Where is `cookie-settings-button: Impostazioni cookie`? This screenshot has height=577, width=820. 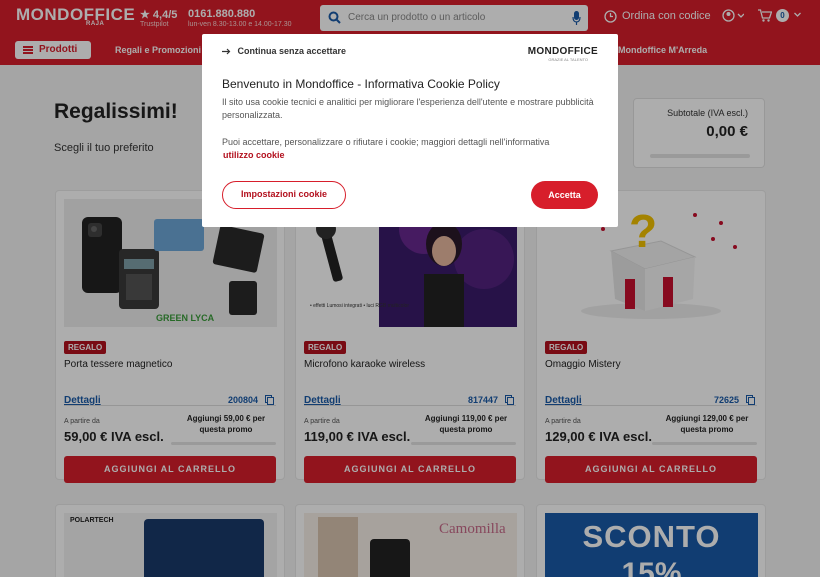
cookie-settings-button: Impostazioni cookie is located at coordinates (284, 195).